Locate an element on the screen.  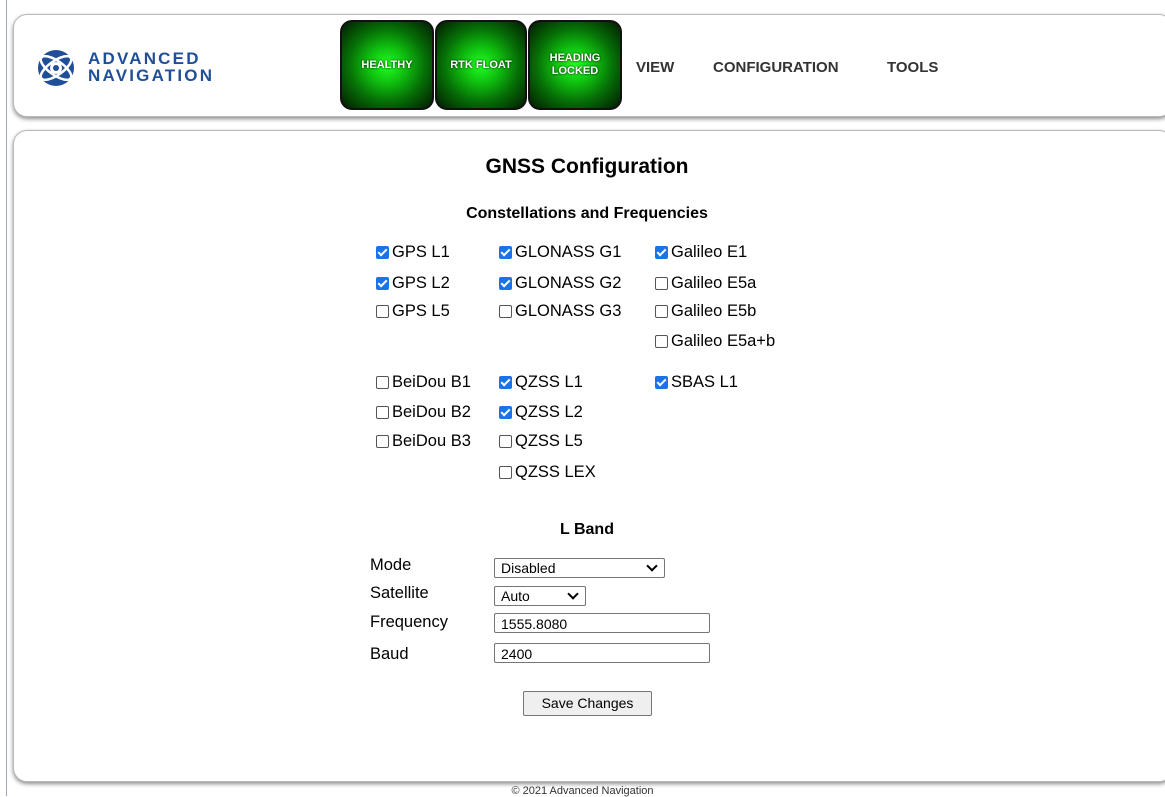
constellations-title: Constellations and Frequencies is located at coordinates (587, 213).